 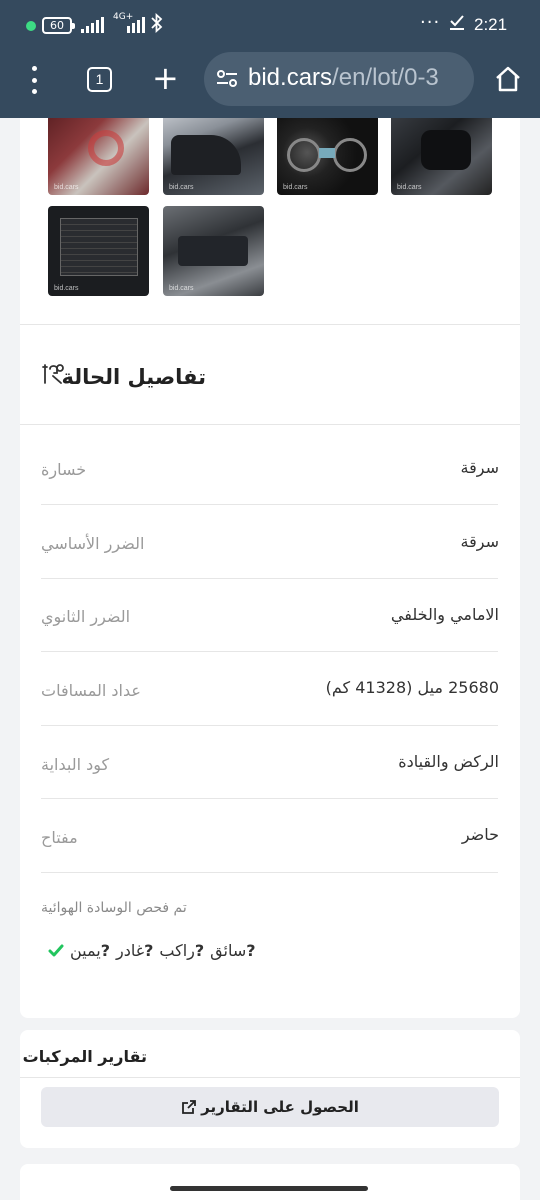 I want to click on row-label-odometer: عداد المسافات, so click(x=91, y=690).